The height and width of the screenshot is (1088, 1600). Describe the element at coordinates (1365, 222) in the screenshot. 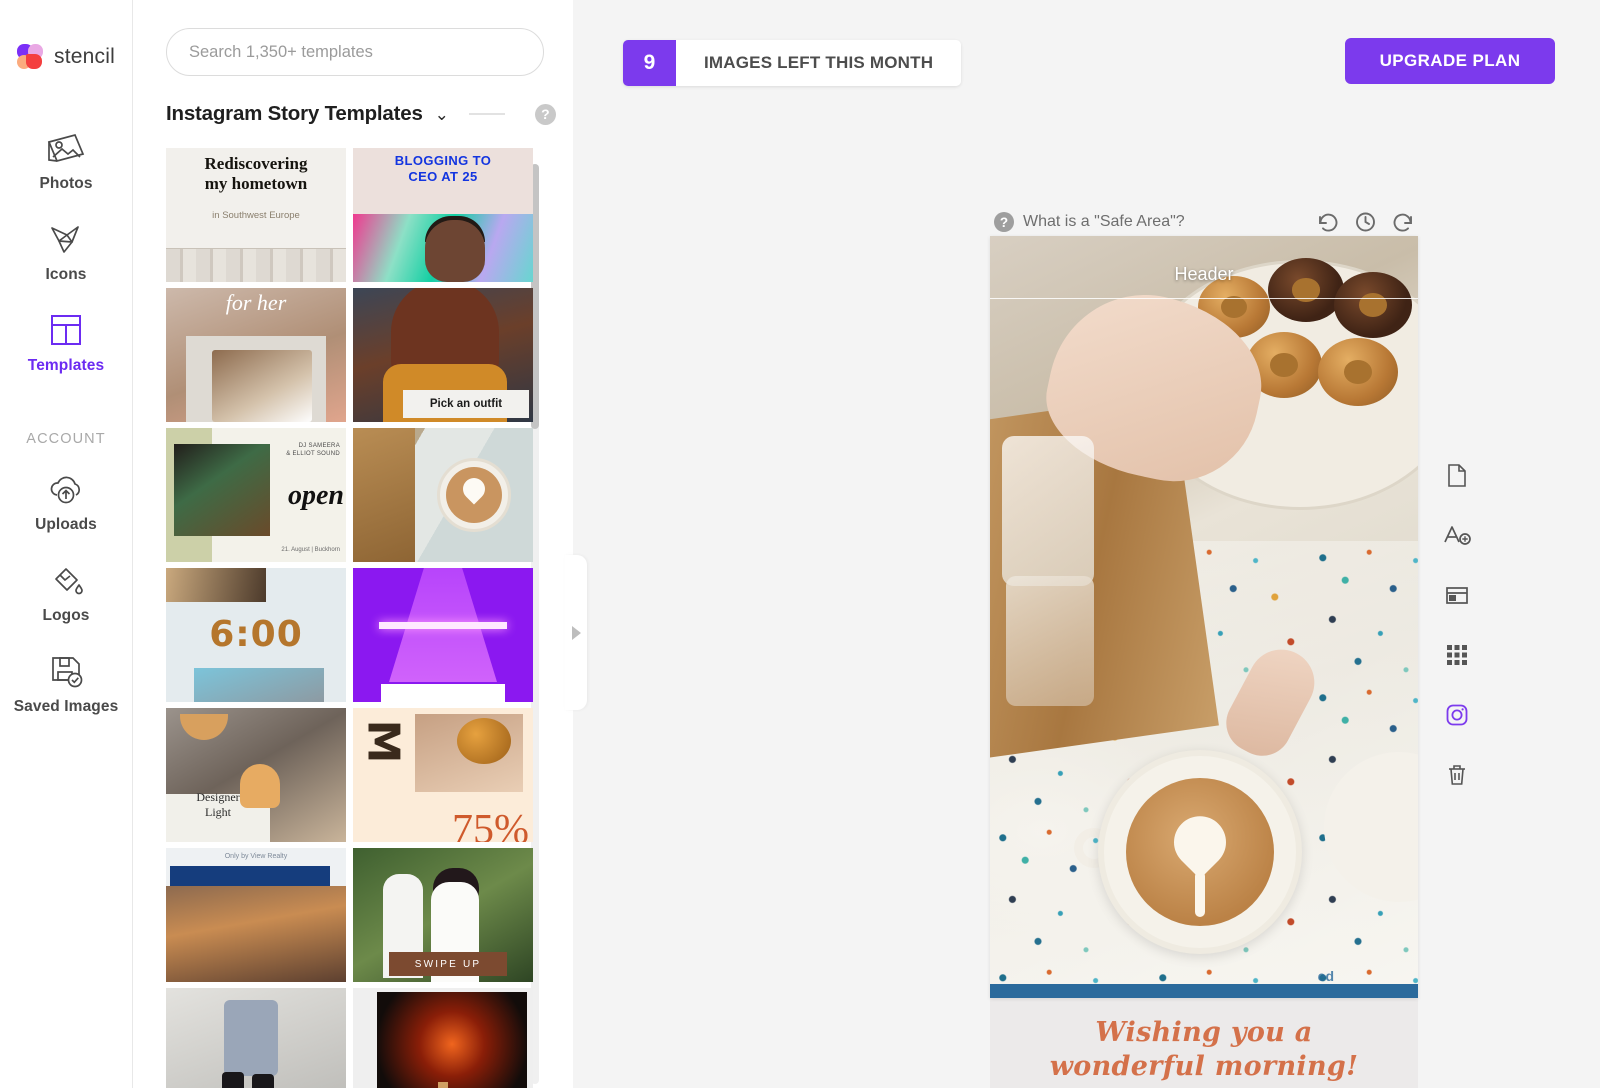

I see `history-clock-icon` at that location.